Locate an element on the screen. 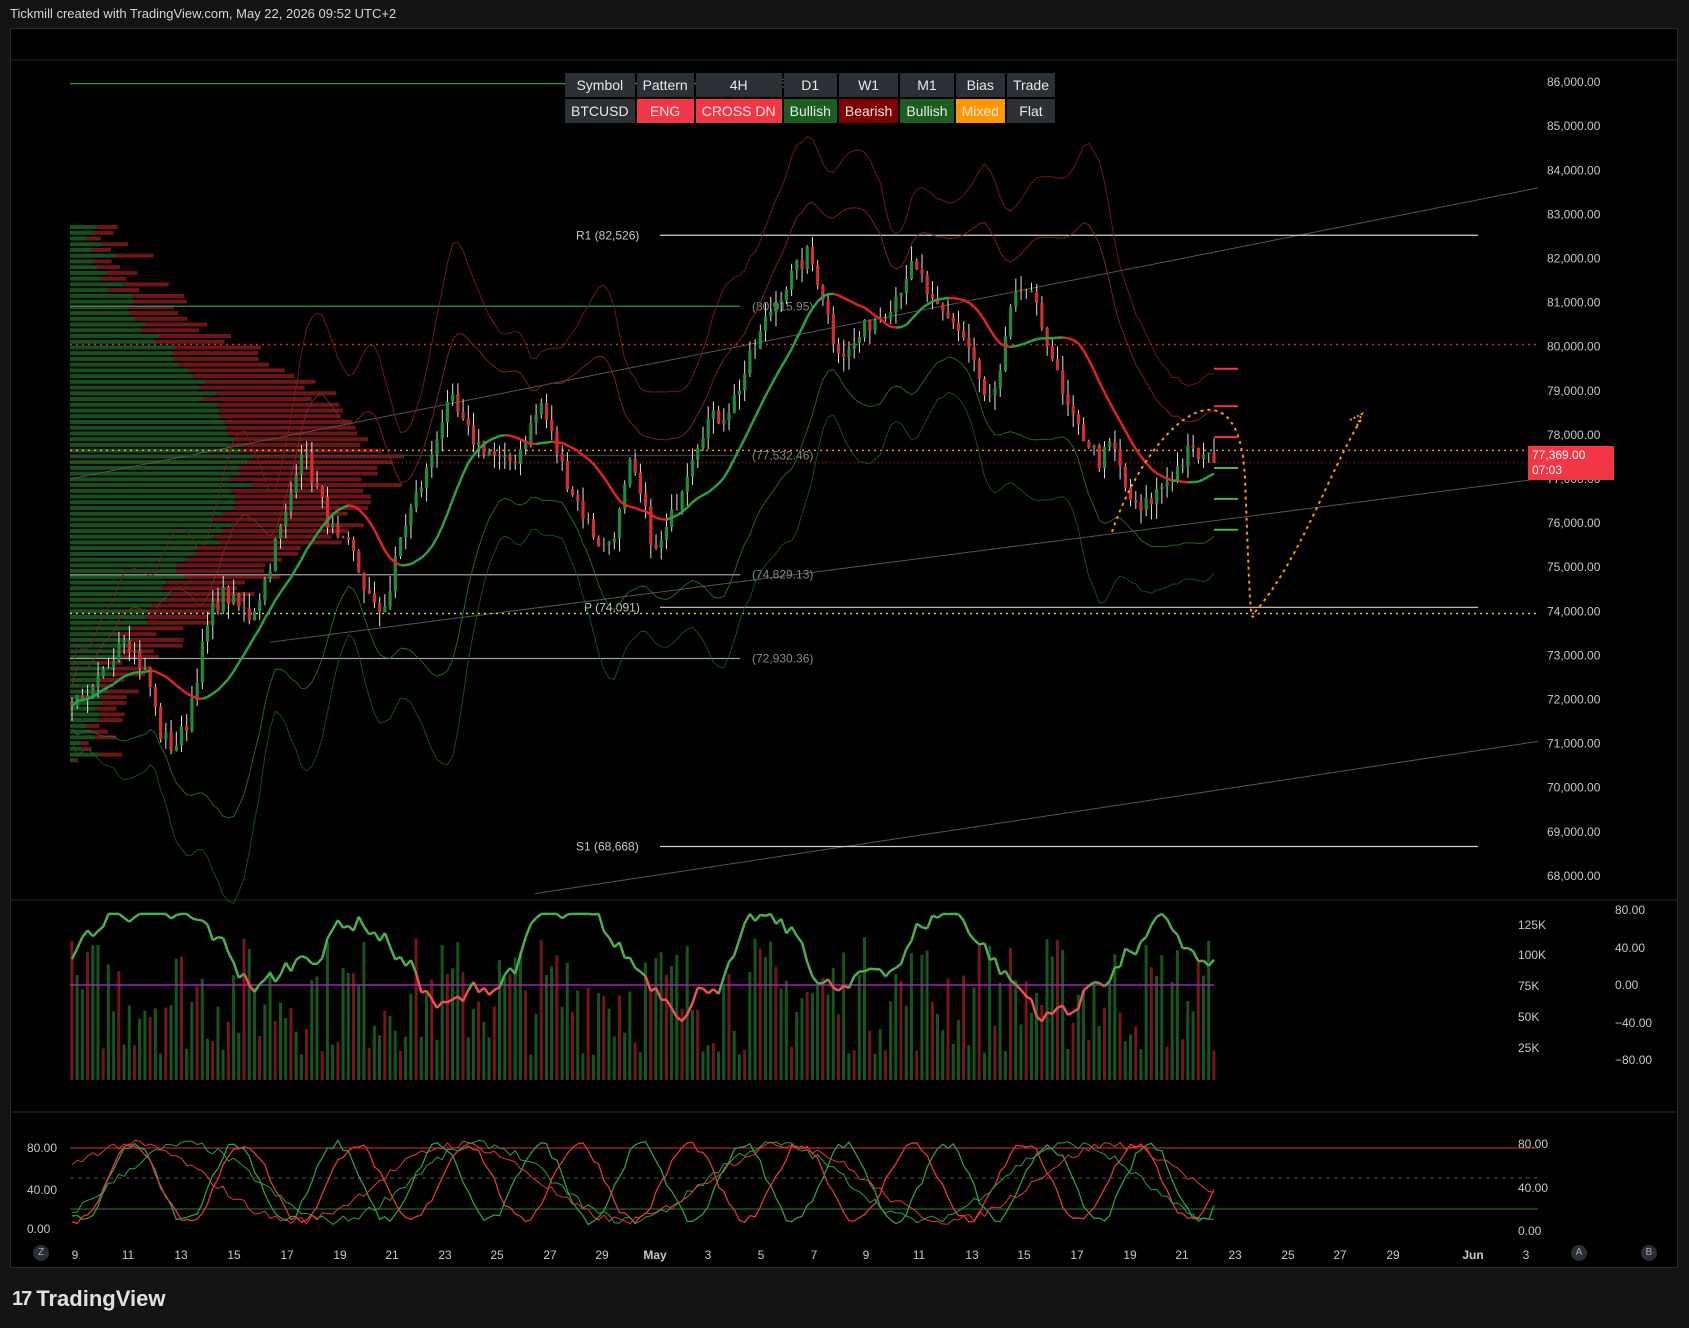  time-axis-tick: 3 is located at coordinates (708, 1255).